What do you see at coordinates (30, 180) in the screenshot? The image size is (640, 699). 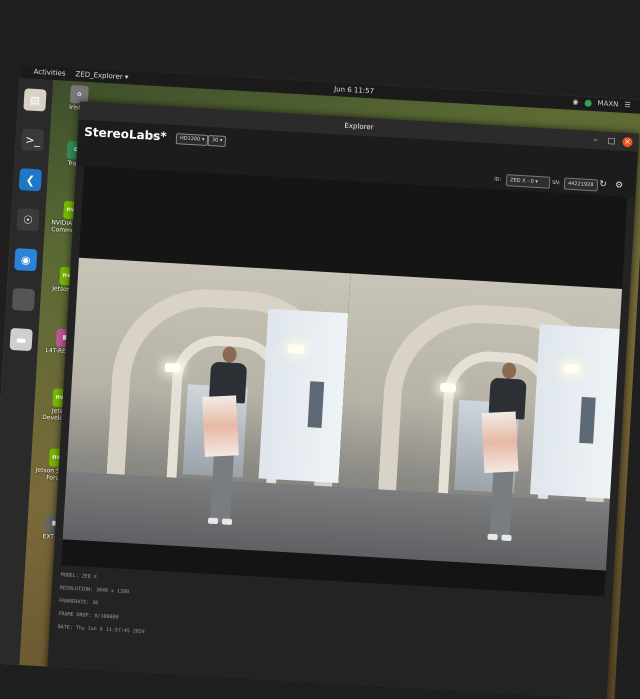 I see `vscode-icon: ❮` at bounding box center [30, 180].